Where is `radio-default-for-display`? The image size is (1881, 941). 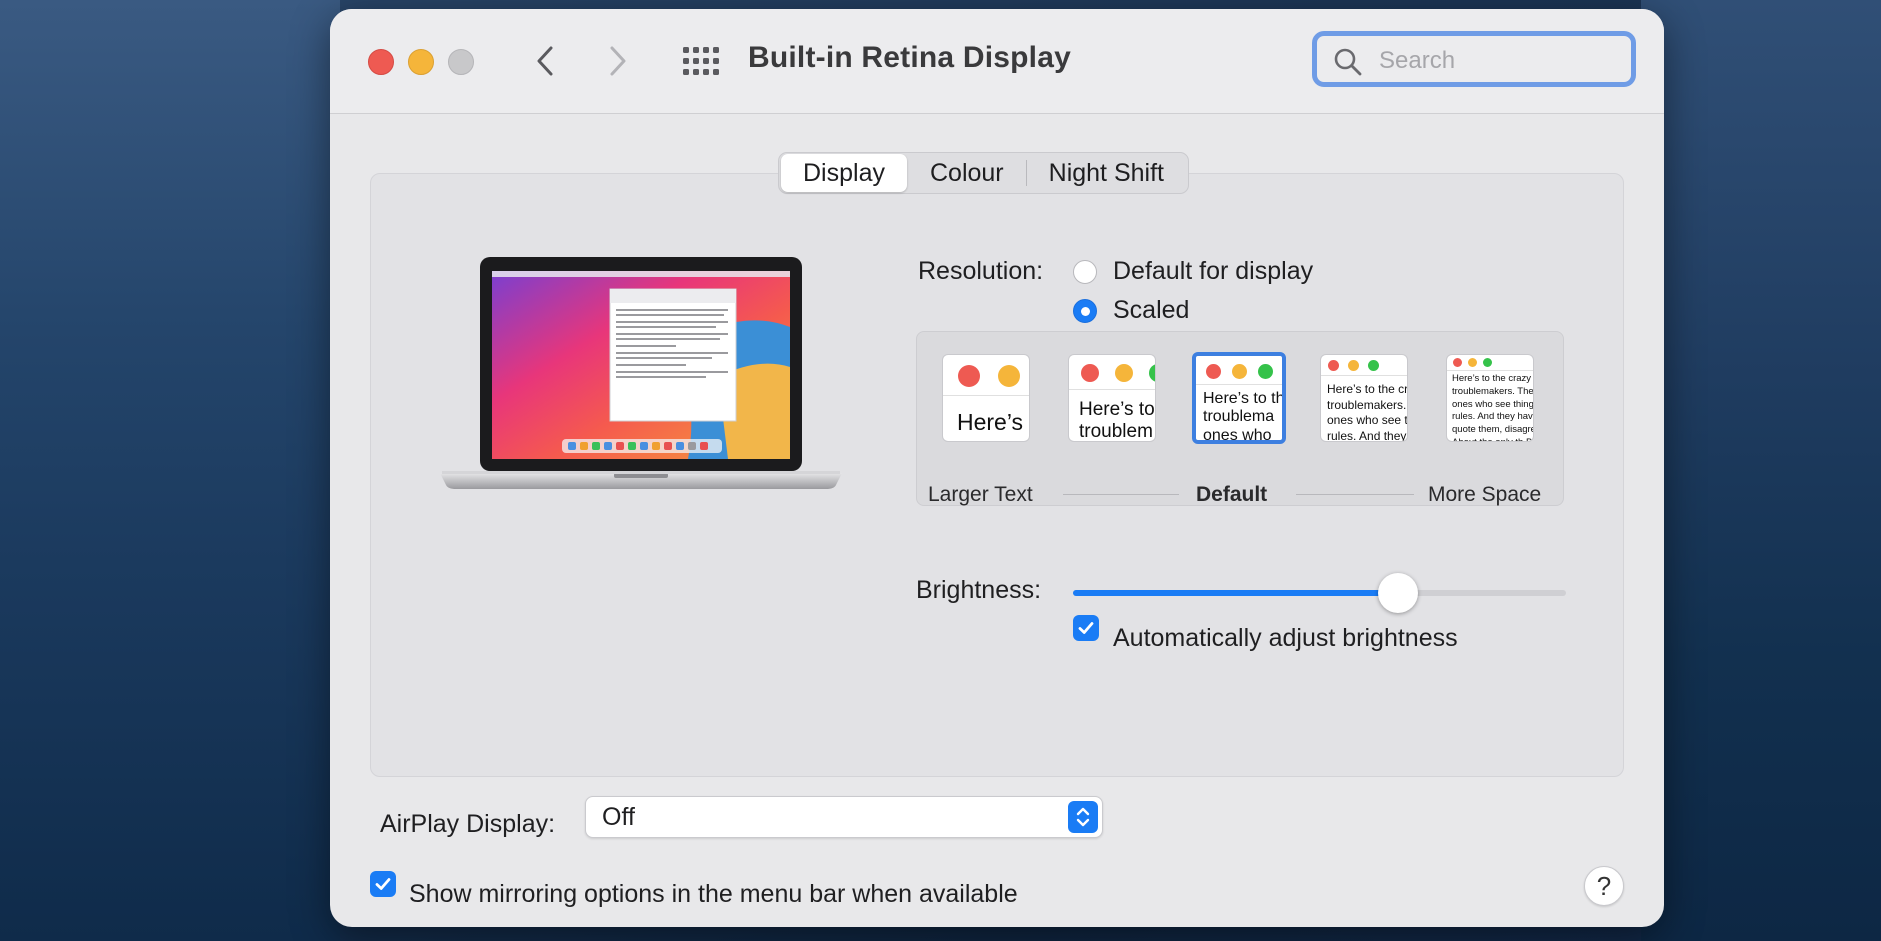
radio-default-for-display is located at coordinates (1085, 272).